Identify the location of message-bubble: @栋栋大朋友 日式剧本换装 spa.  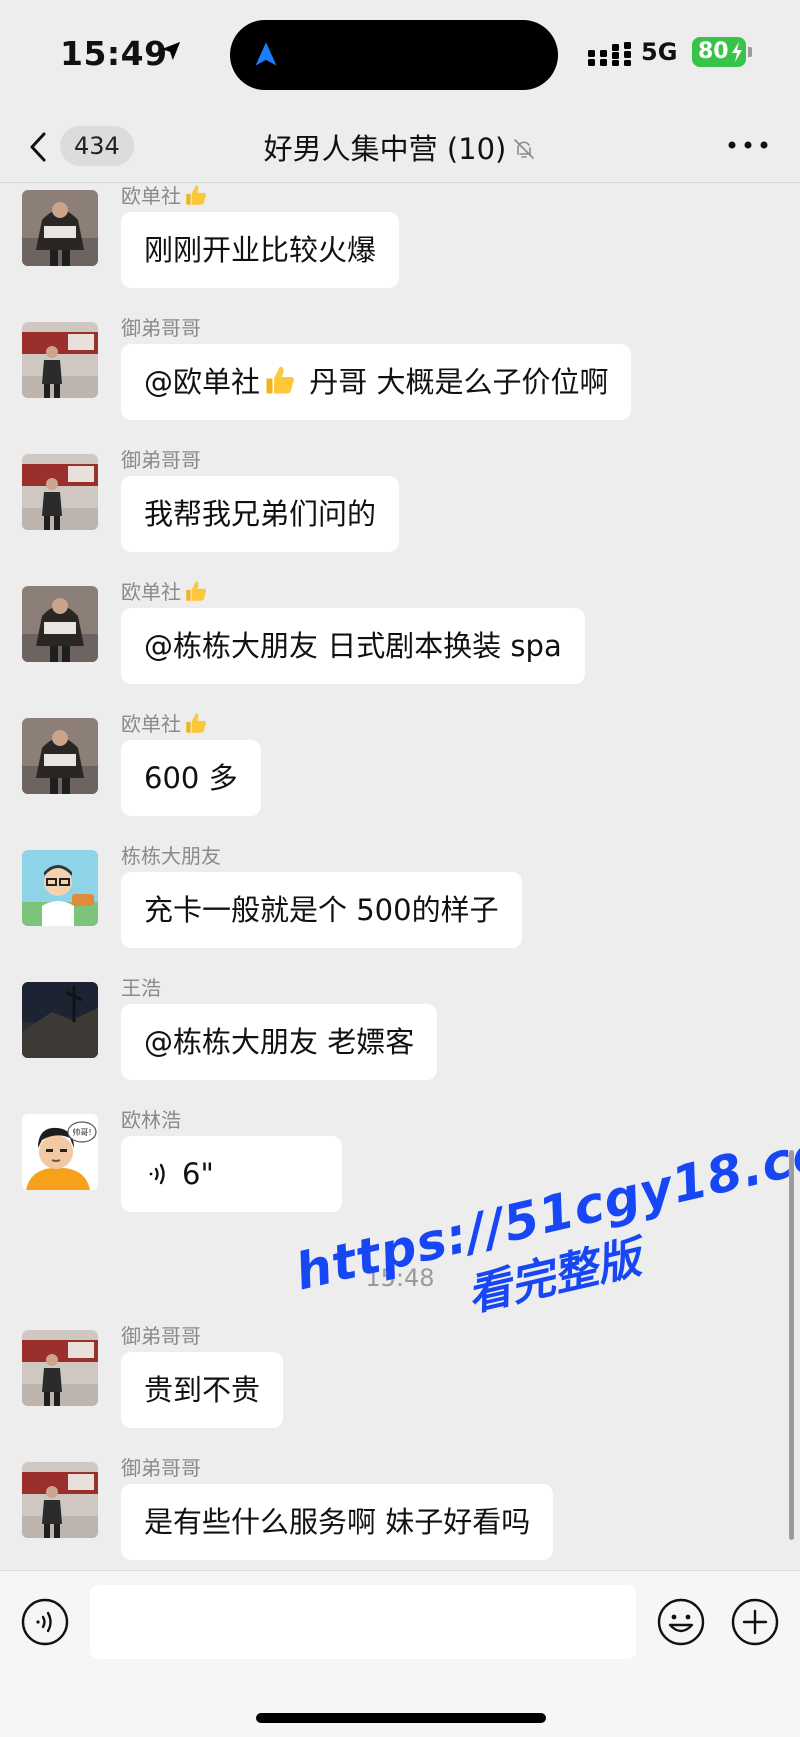
(353, 646).